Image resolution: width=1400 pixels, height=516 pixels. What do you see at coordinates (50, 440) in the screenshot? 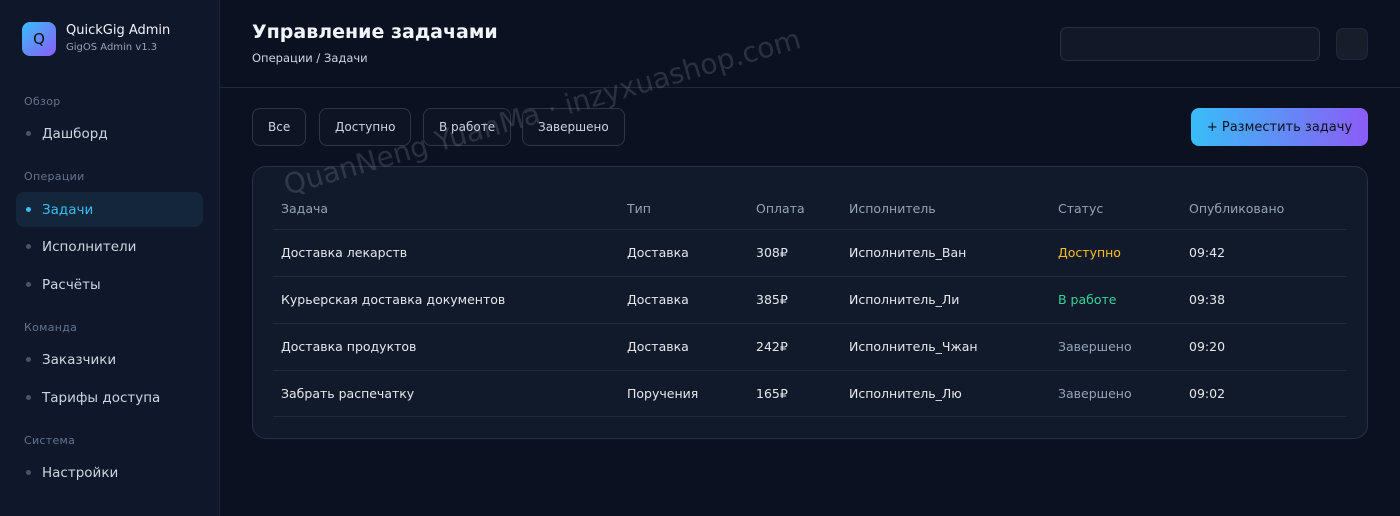
I see `nav-section-system: Система` at bounding box center [50, 440].